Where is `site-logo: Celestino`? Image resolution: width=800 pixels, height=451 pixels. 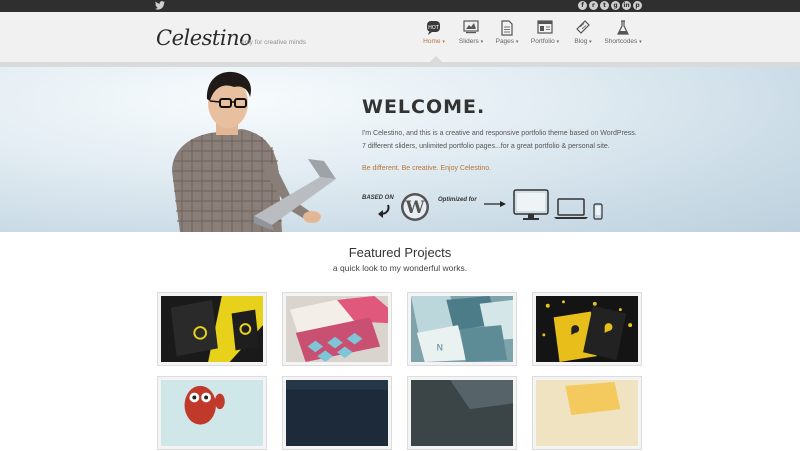
site-logo: Celestino is located at coordinates (204, 38).